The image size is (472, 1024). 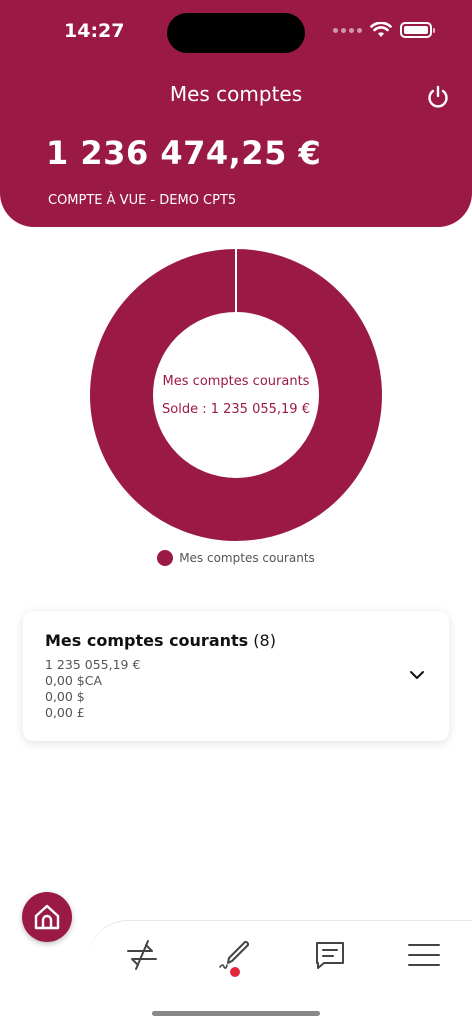 I want to click on card-count: (8), so click(x=264, y=640).